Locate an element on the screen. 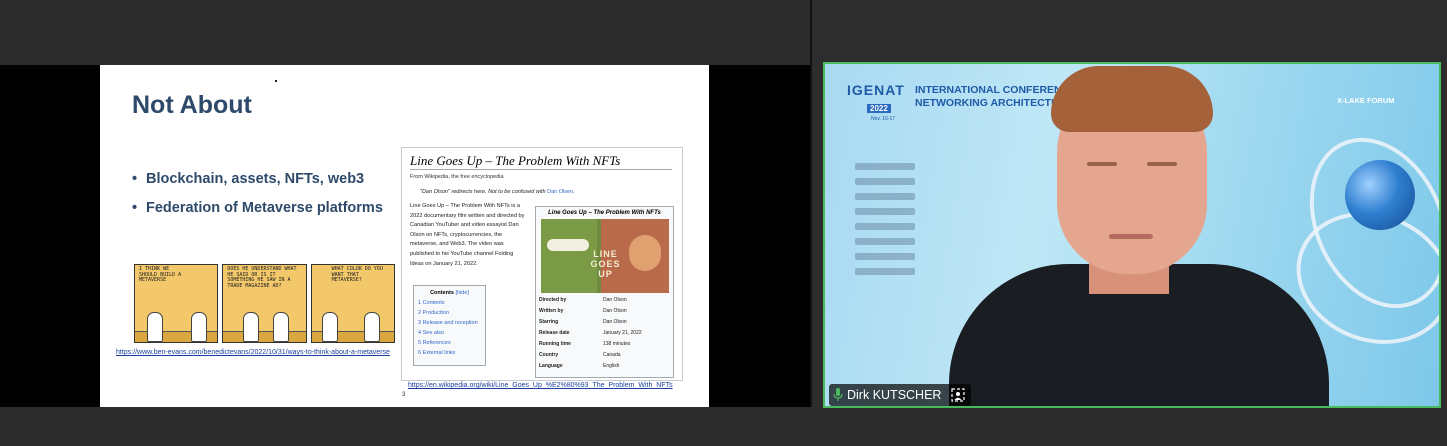 The image size is (1447, 446). infobox-row: Directed by Dan Olson is located at coordinates (606, 300).